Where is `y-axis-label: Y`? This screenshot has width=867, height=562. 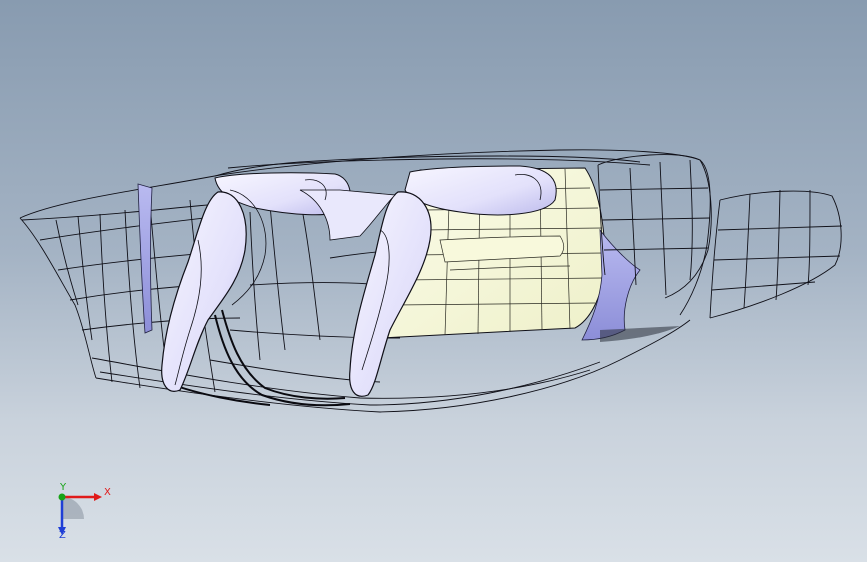
y-axis-label: Y is located at coordinates (63, 487).